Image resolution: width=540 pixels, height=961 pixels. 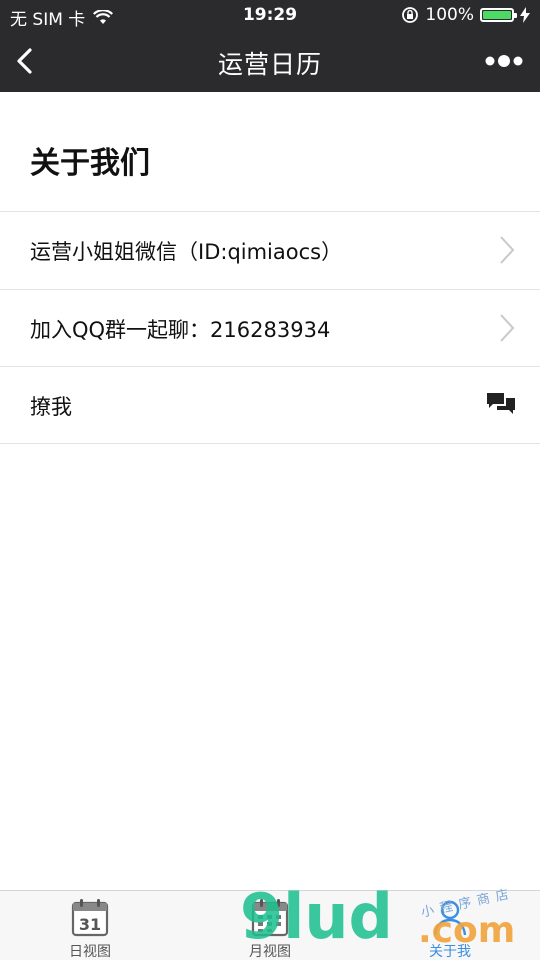 What do you see at coordinates (270, 918) in the screenshot?
I see `calendar-grid-icon` at bounding box center [270, 918].